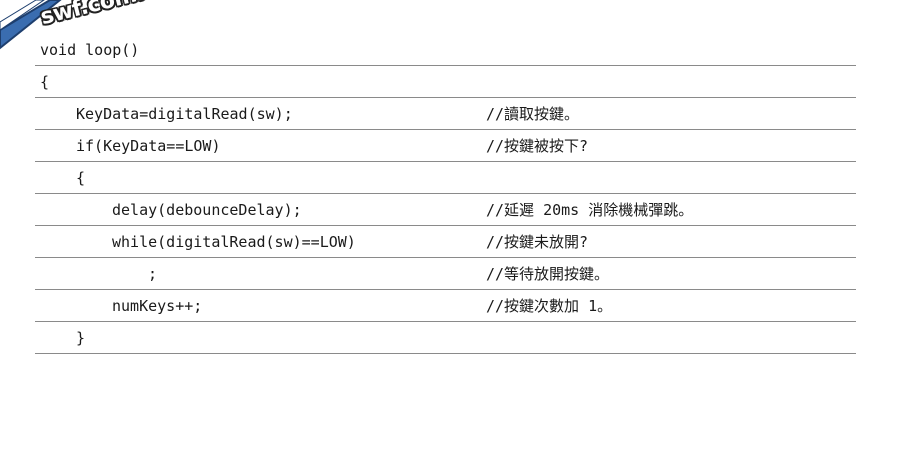  What do you see at coordinates (445, 338) in the screenshot?
I see `code-line: }` at bounding box center [445, 338].